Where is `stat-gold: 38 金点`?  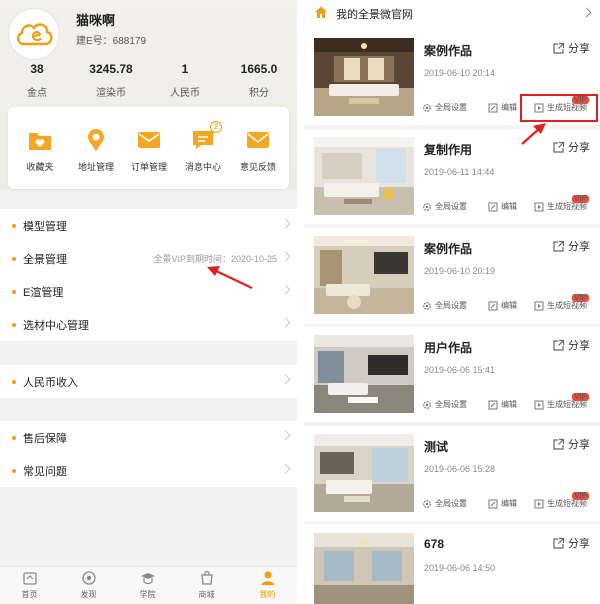
stat-gold: 38 金点 is located at coordinates (37, 80).